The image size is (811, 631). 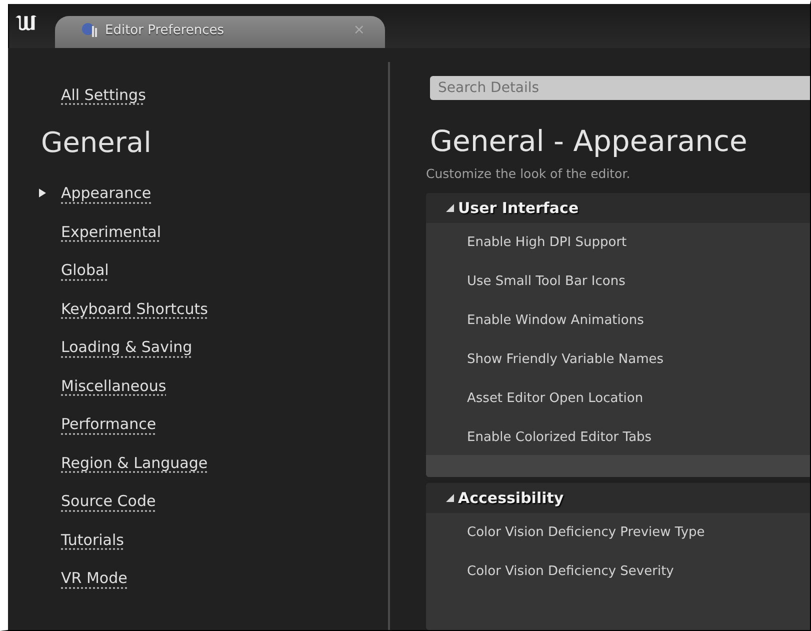 What do you see at coordinates (618, 498) in the screenshot?
I see `category-header: Accessibility` at bounding box center [618, 498].